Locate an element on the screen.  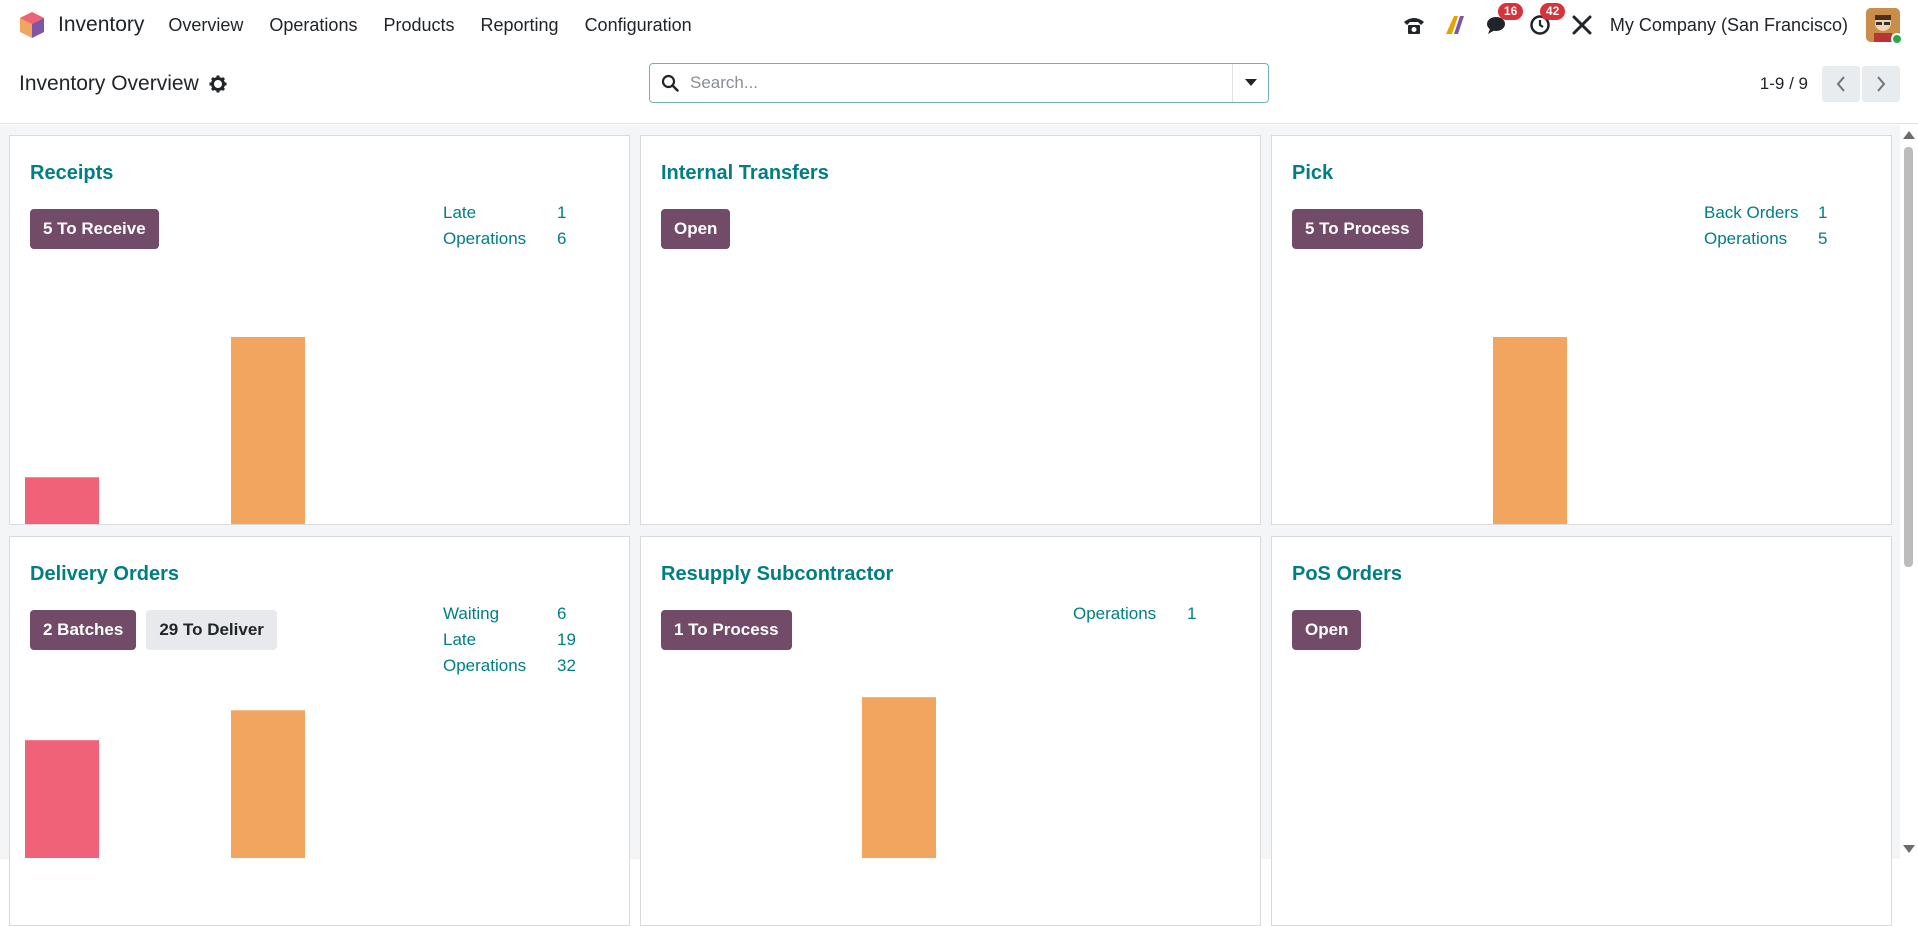
pager: 1-9 / 9 is located at coordinates (1830, 84).